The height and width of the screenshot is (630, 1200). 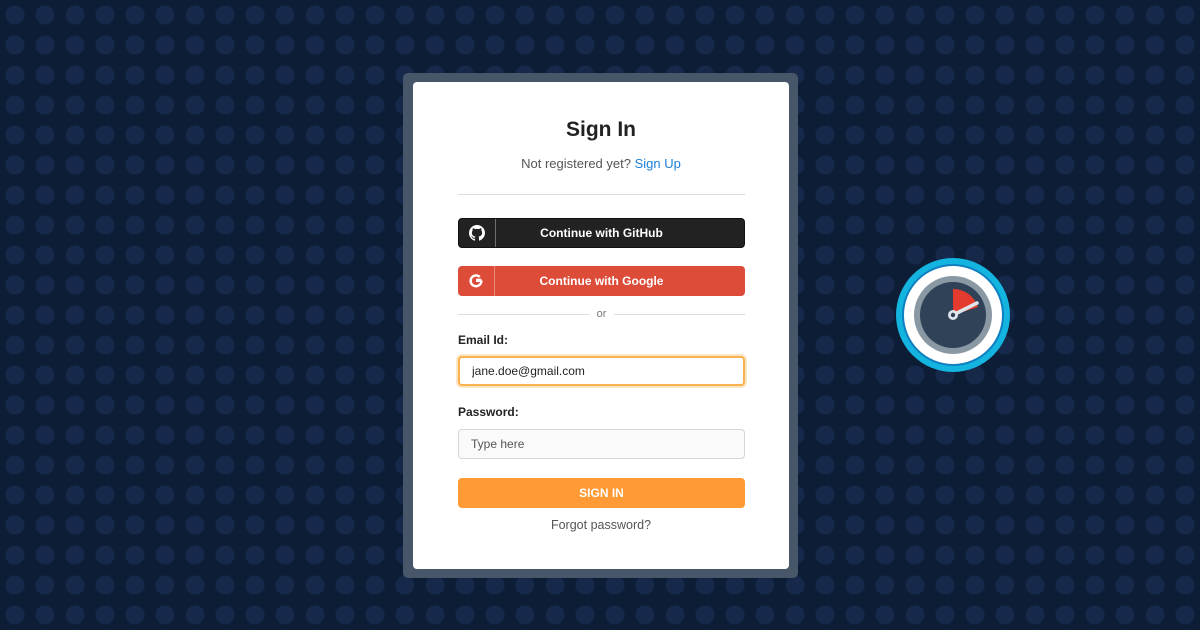 What do you see at coordinates (601, 493) in the screenshot?
I see `signin-button: SIGN IN` at bounding box center [601, 493].